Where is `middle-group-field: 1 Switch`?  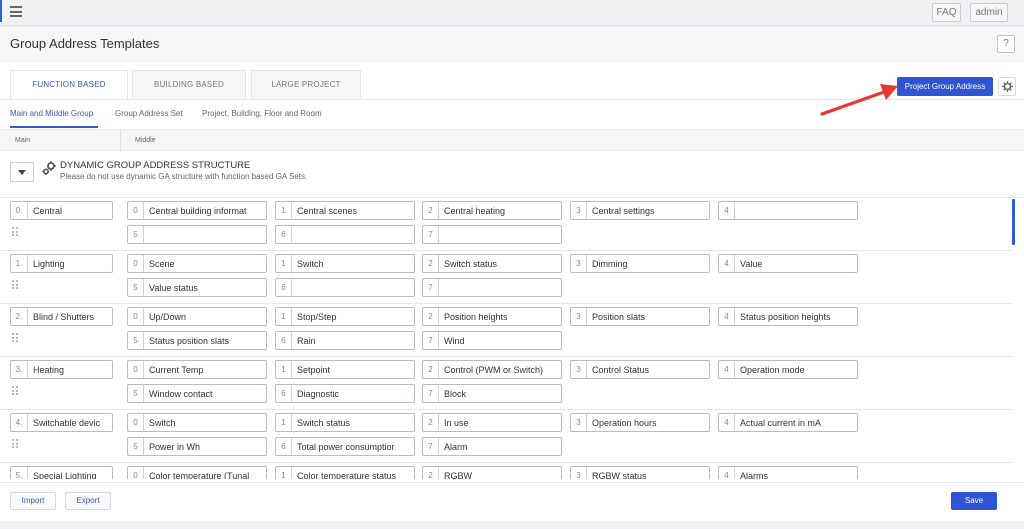
middle-group-field: 1 Switch is located at coordinates (345, 263).